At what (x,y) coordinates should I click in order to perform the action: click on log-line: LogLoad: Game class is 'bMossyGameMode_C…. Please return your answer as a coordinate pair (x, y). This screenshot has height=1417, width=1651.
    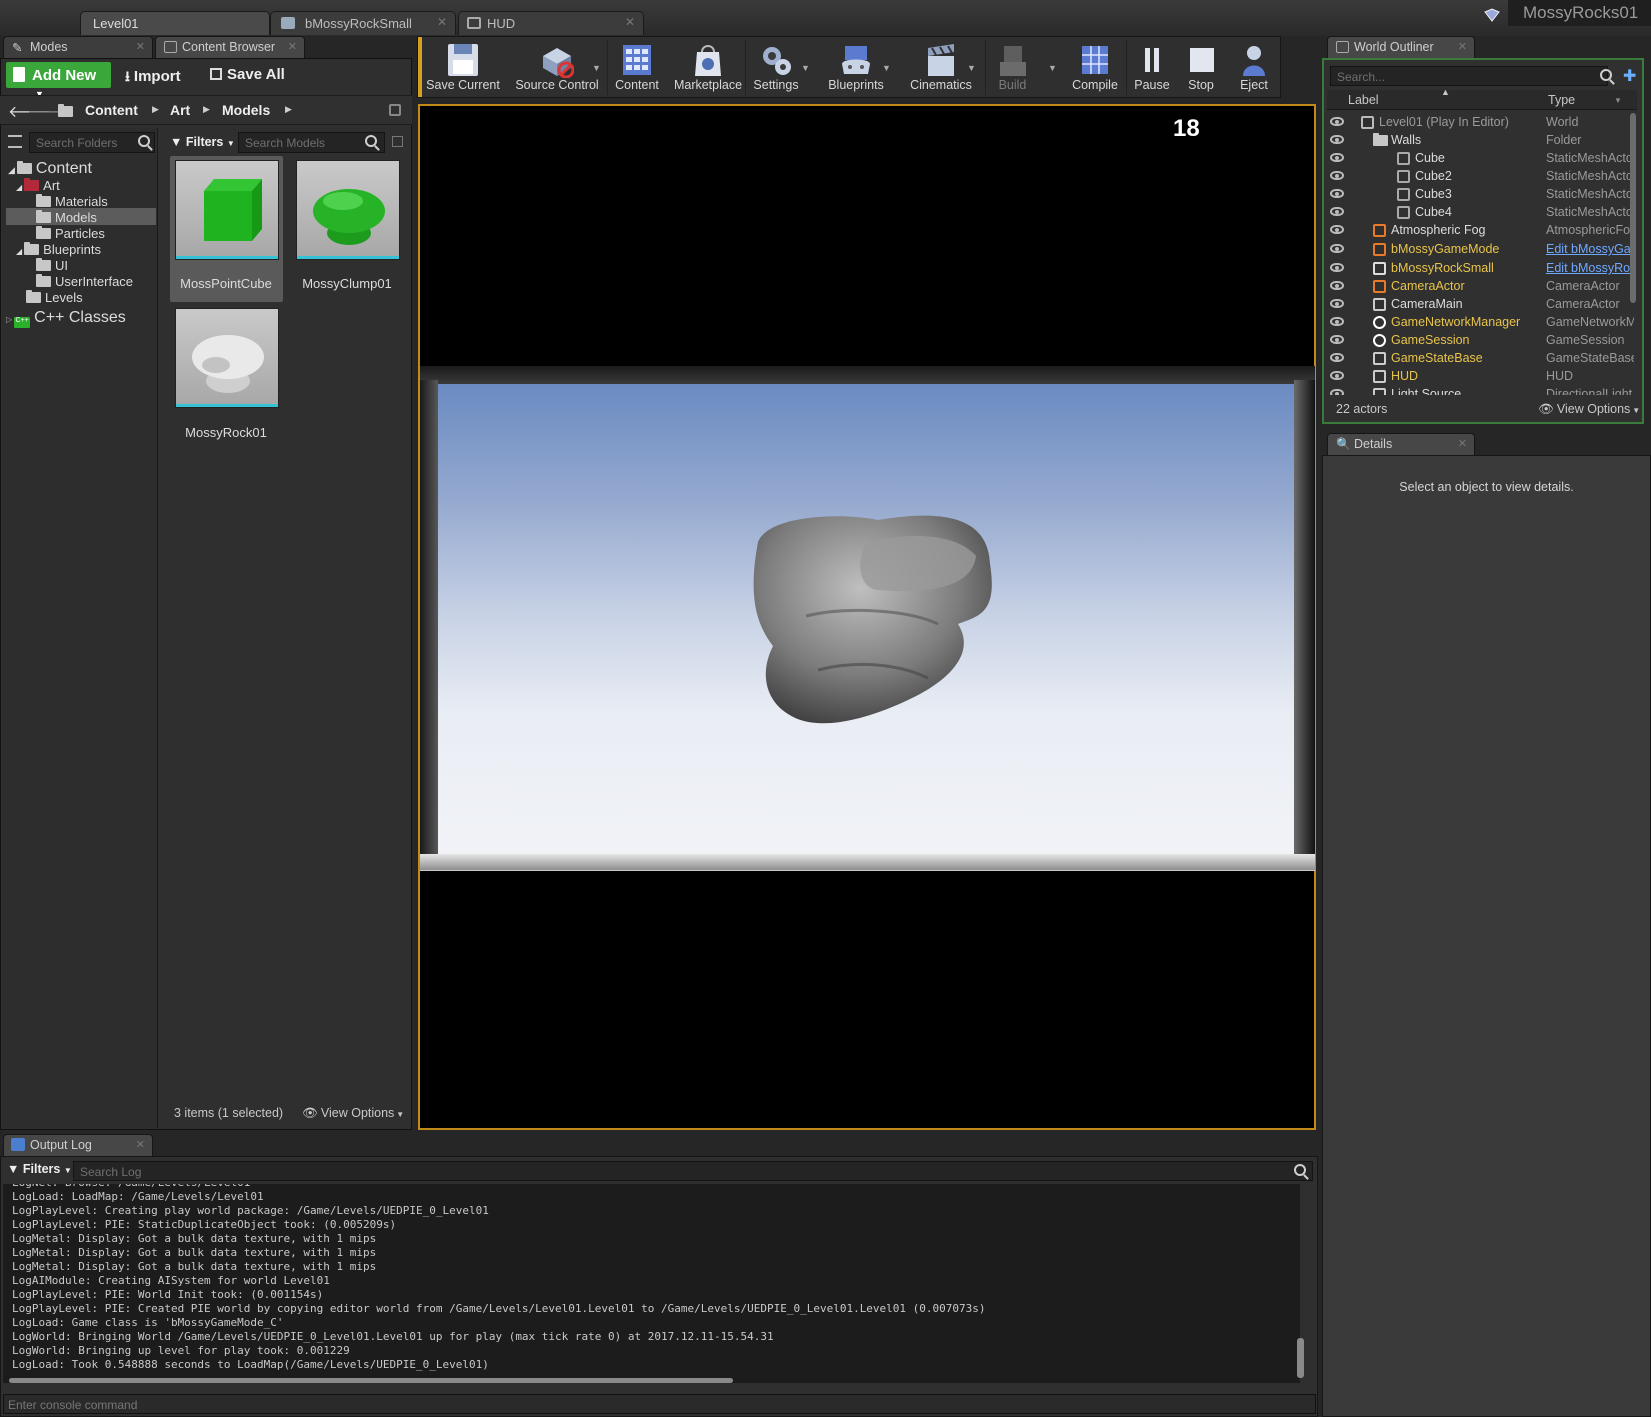
    Looking at the image, I should click on (148, 1322).